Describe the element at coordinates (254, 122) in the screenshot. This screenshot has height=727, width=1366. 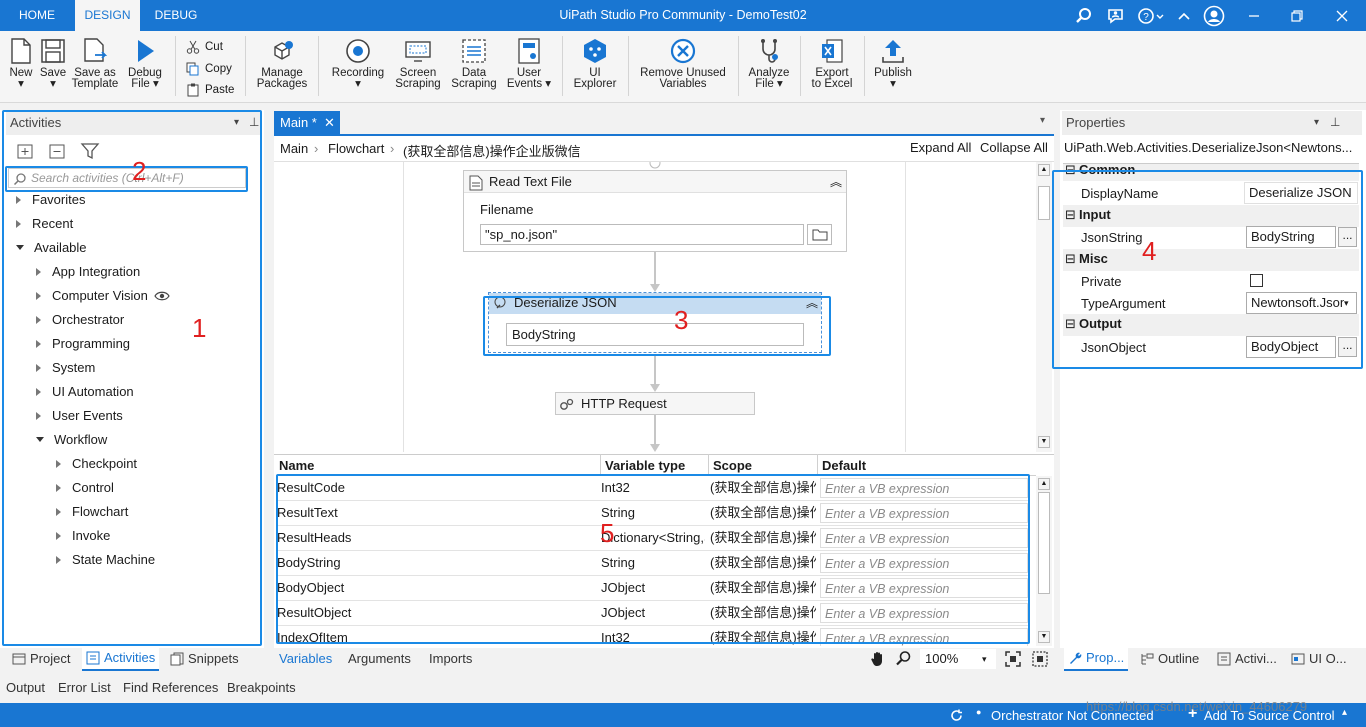
I see `pin-icon: ⊥` at that location.